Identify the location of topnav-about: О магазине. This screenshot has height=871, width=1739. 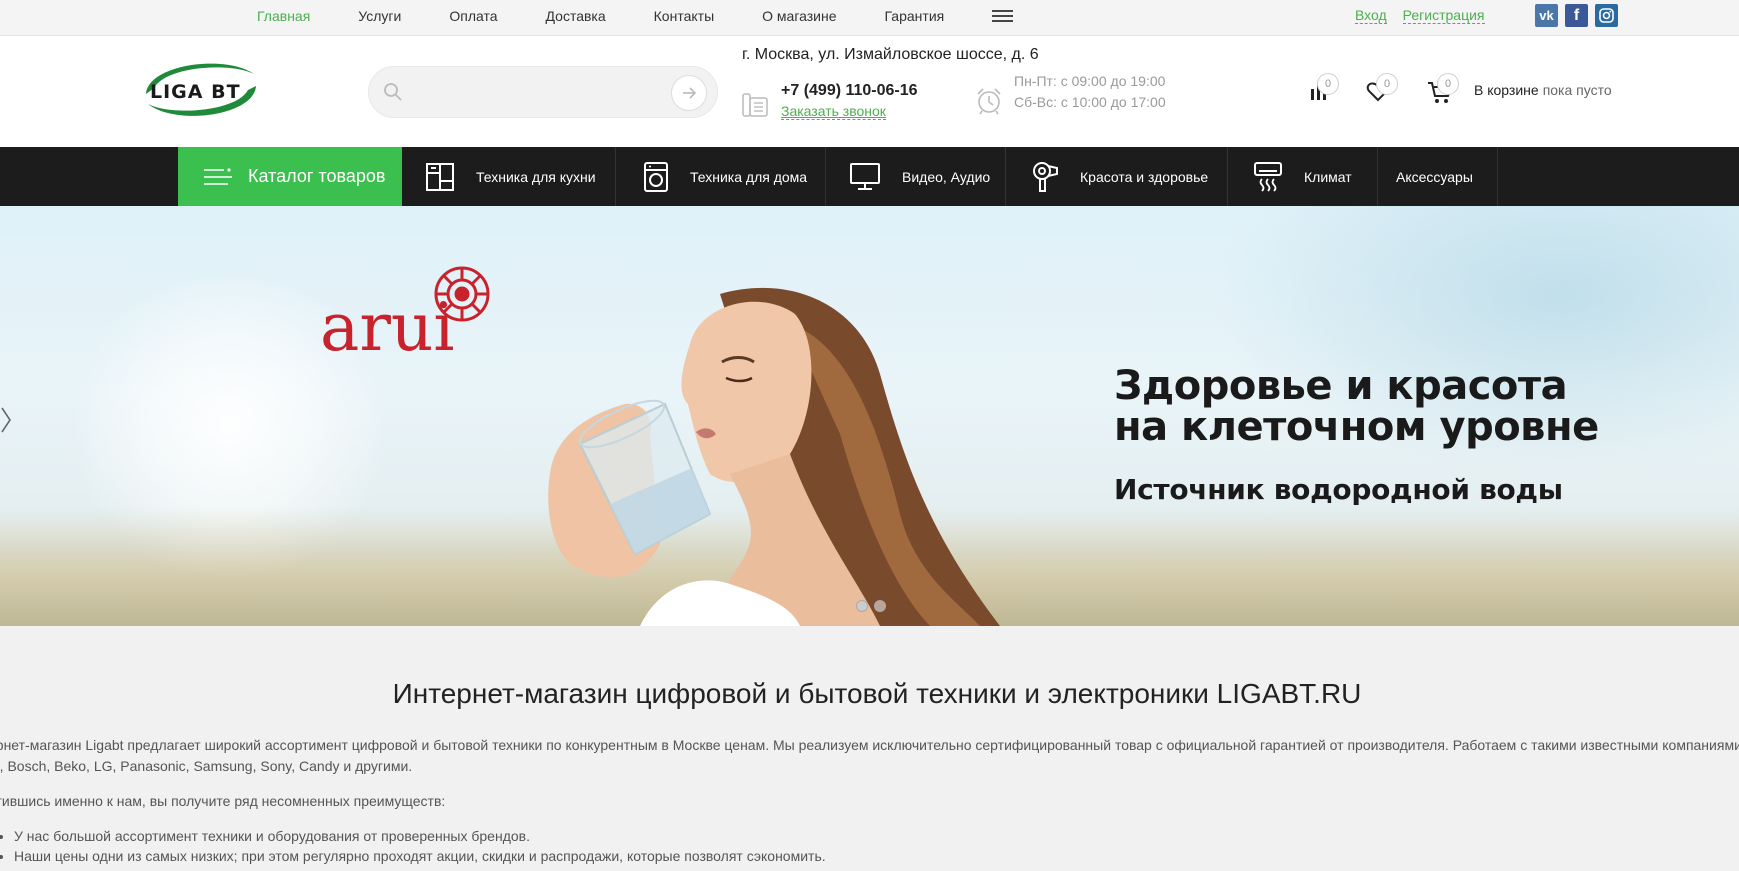
(799, 16).